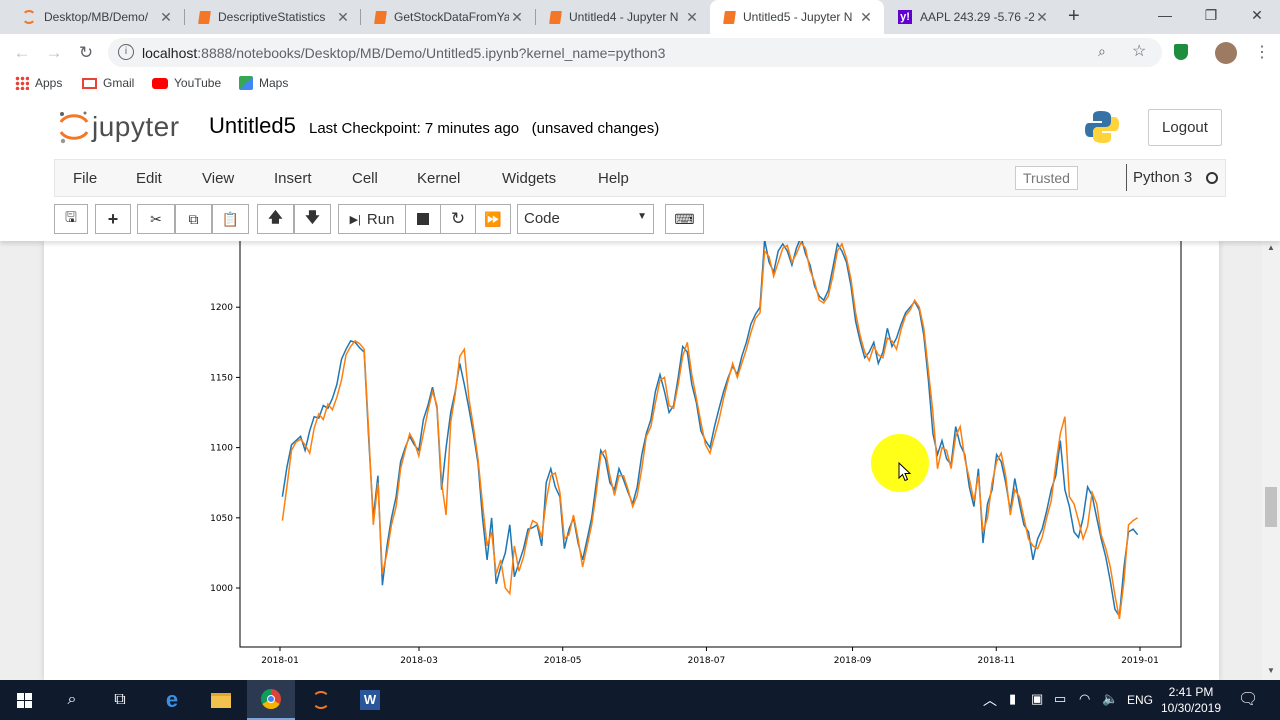 The height and width of the screenshot is (720, 1280). I want to click on move-down-button: 🡇, so click(312, 219).